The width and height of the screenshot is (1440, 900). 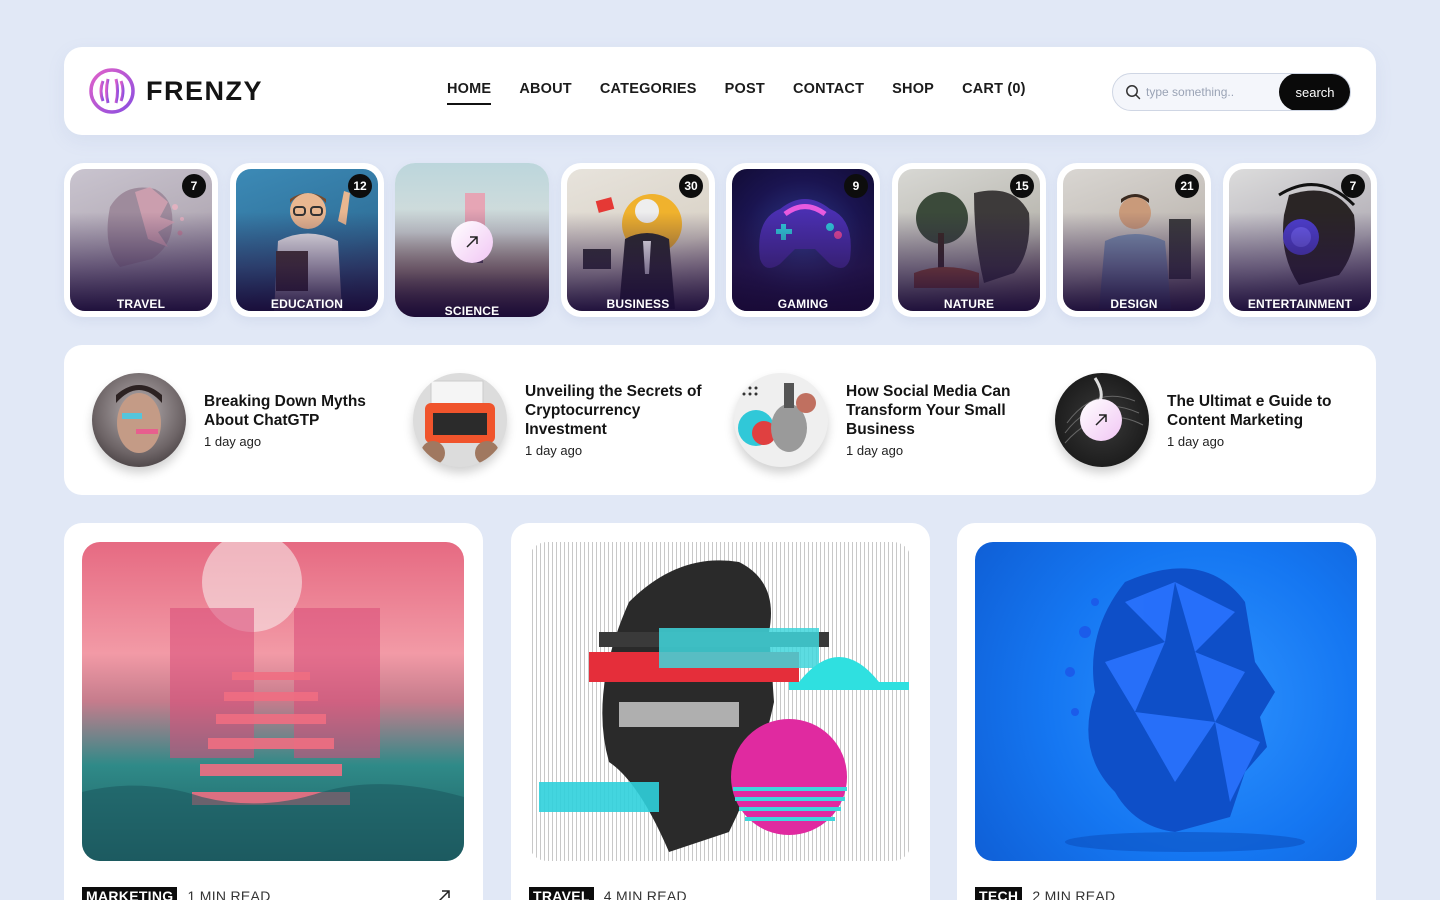 I want to click on post-meta: TECH 2 MIN READ, so click(x=1045, y=893).